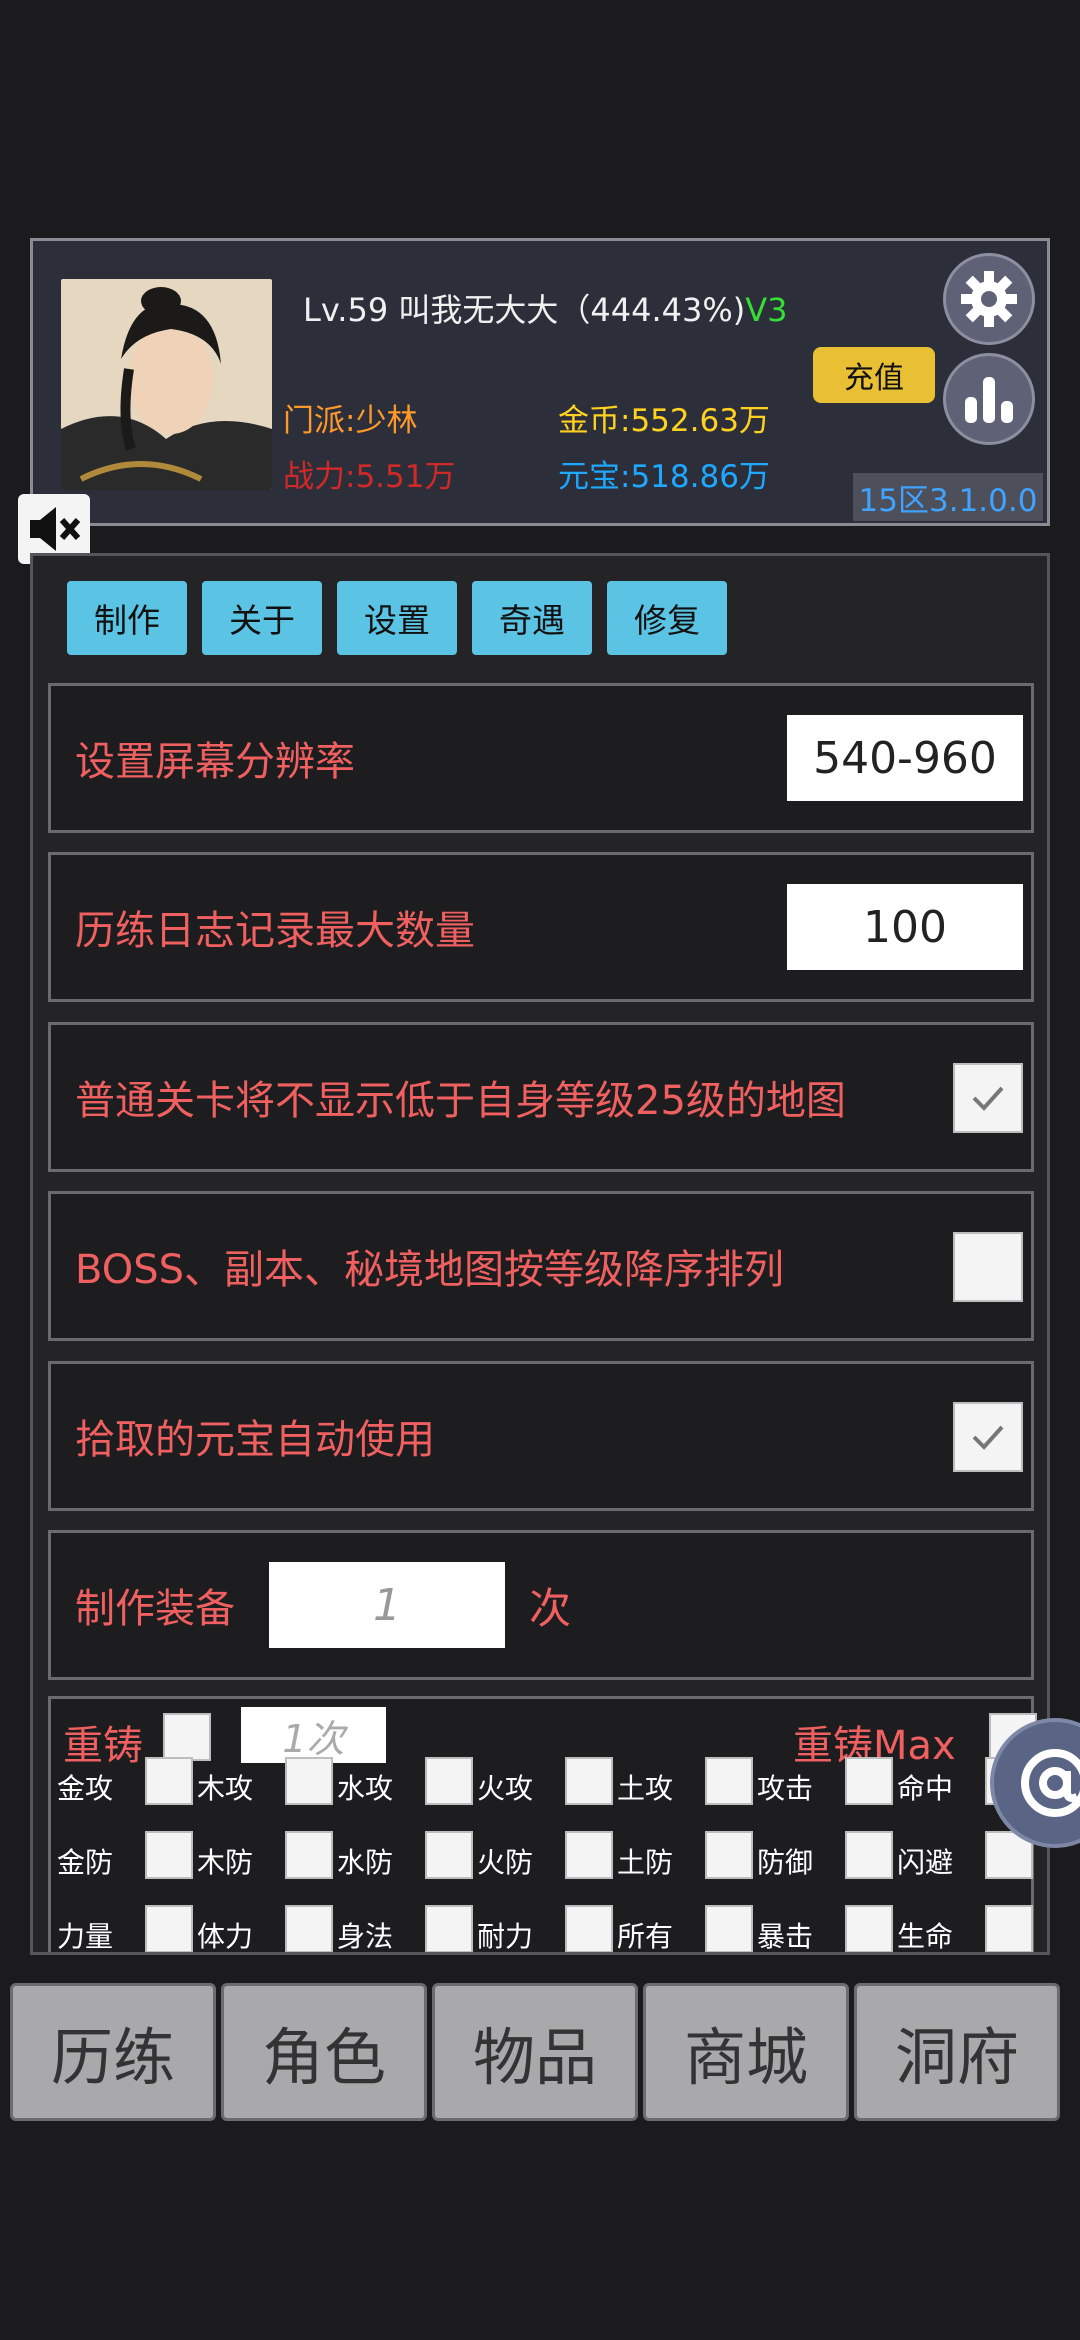  I want to click on bottom-nav: 历练 角色 物品 商城 洞府, so click(540, 2053).